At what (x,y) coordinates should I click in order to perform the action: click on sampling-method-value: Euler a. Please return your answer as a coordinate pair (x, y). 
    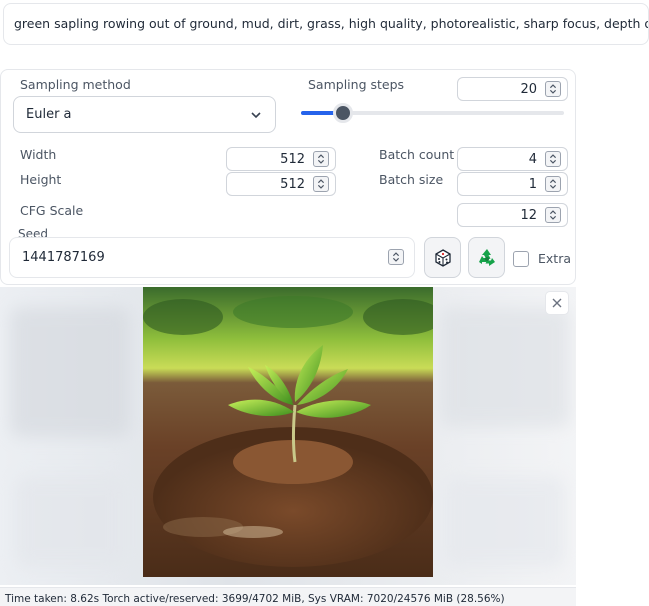
    Looking at the image, I should click on (49, 114).